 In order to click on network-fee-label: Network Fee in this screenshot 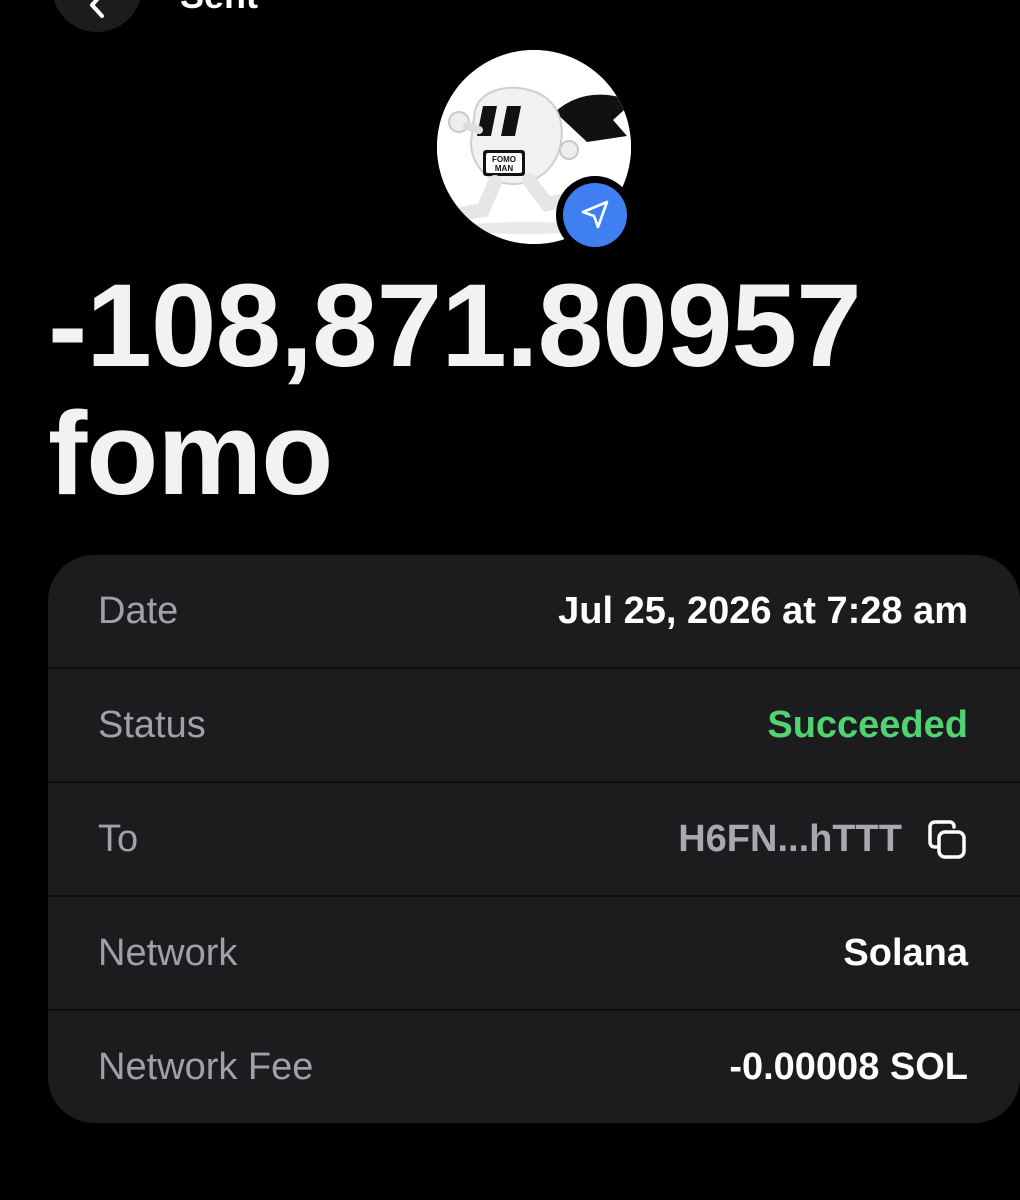, I will do `click(206, 1067)`.